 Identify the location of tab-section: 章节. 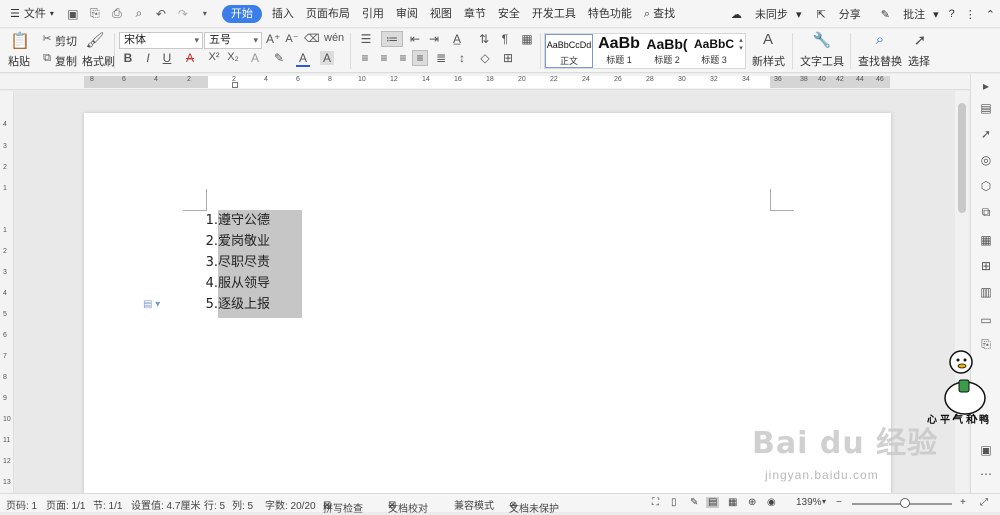
(475, 14).